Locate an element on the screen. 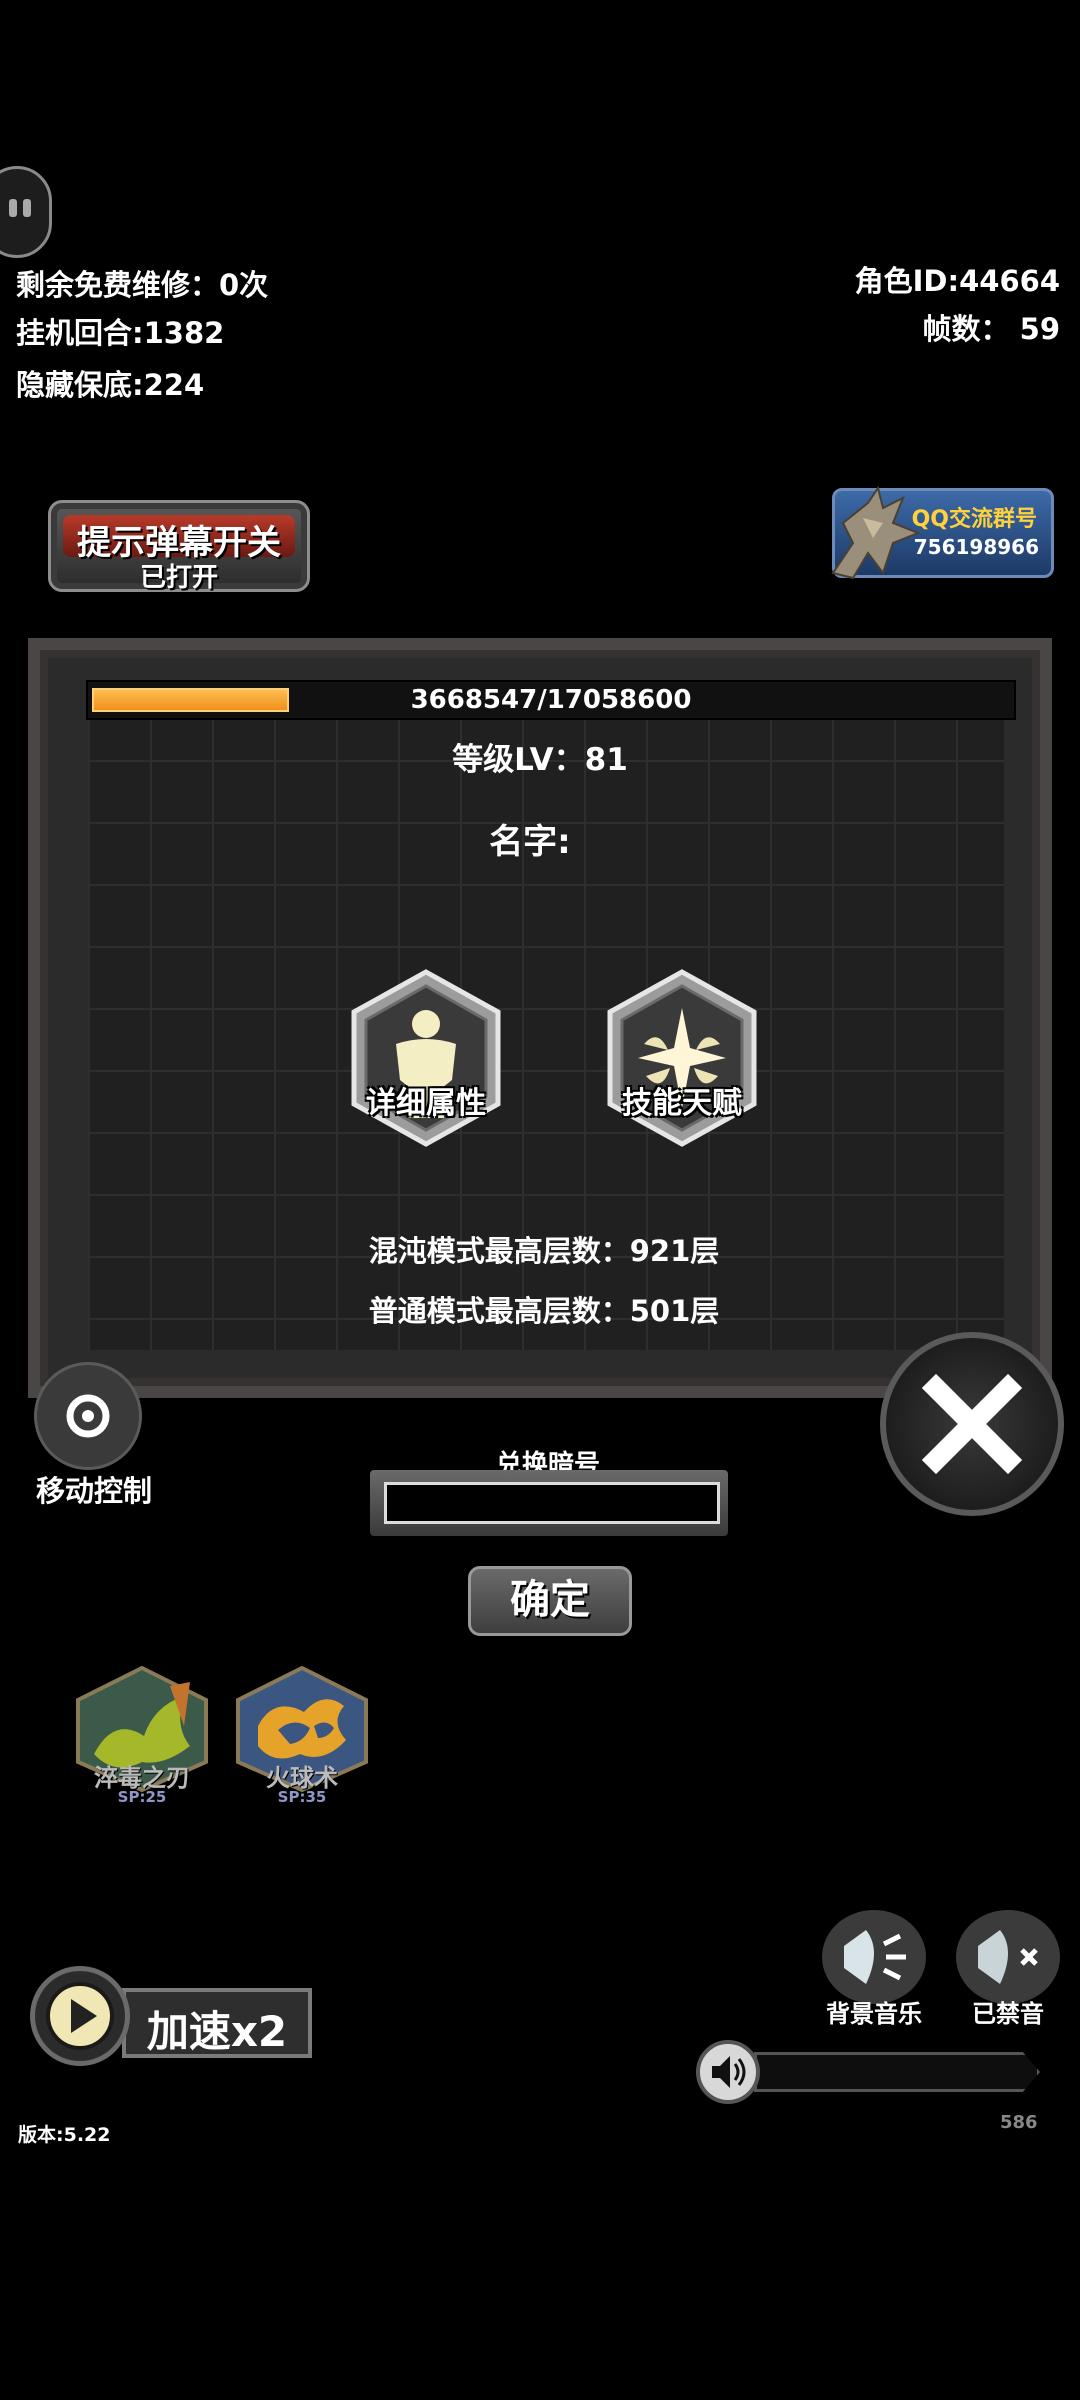  speed-box: 加速x2 is located at coordinates (217, 2023).